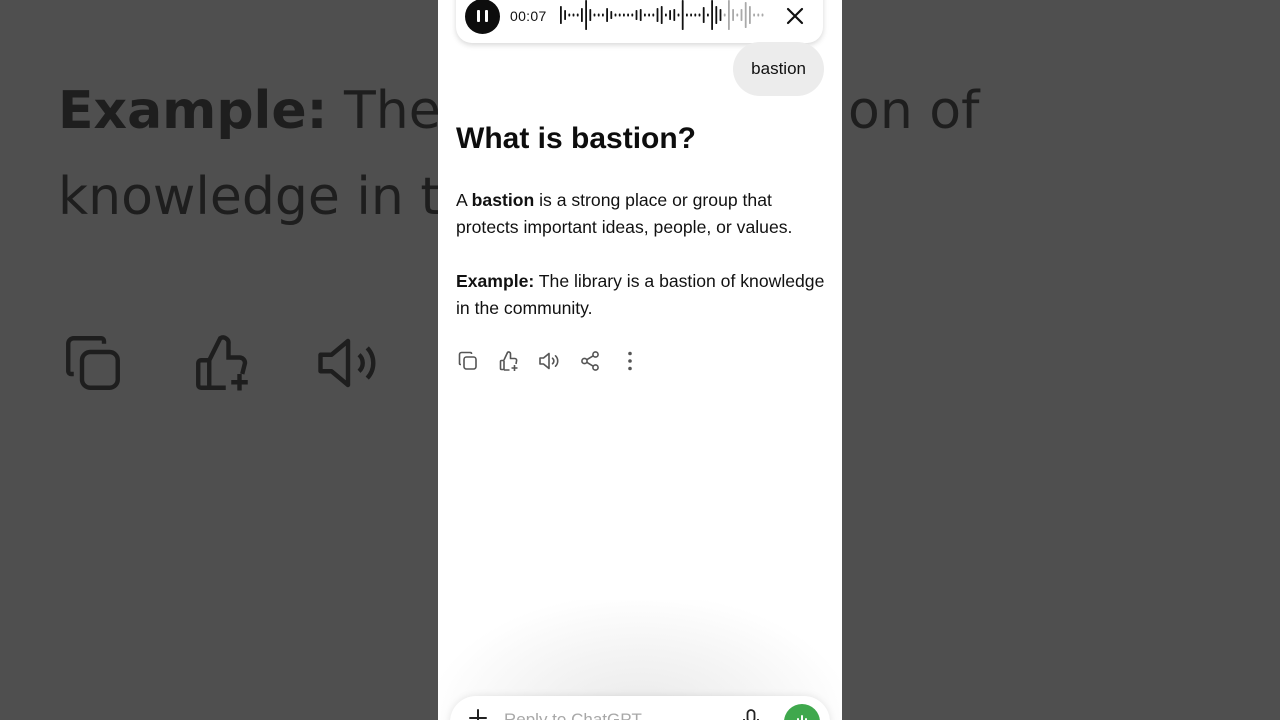 The width and height of the screenshot is (1280, 720). I want to click on voice-mode-button, so click(802, 712).